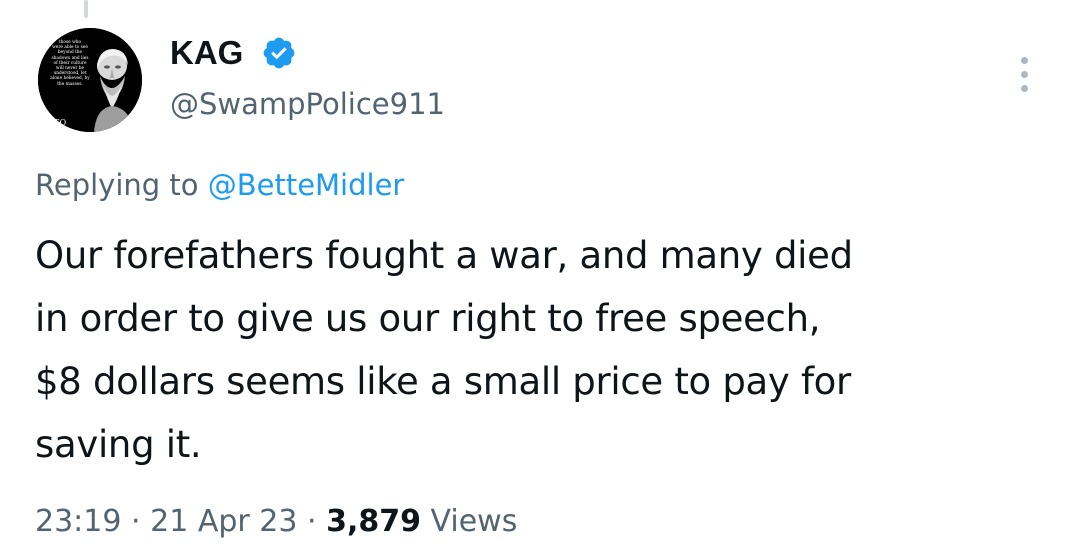 Image resolution: width=1080 pixels, height=557 pixels. What do you see at coordinates (474, 521) in the screenshot?
I see `views-label: Views` at bounding box center [474, 521].